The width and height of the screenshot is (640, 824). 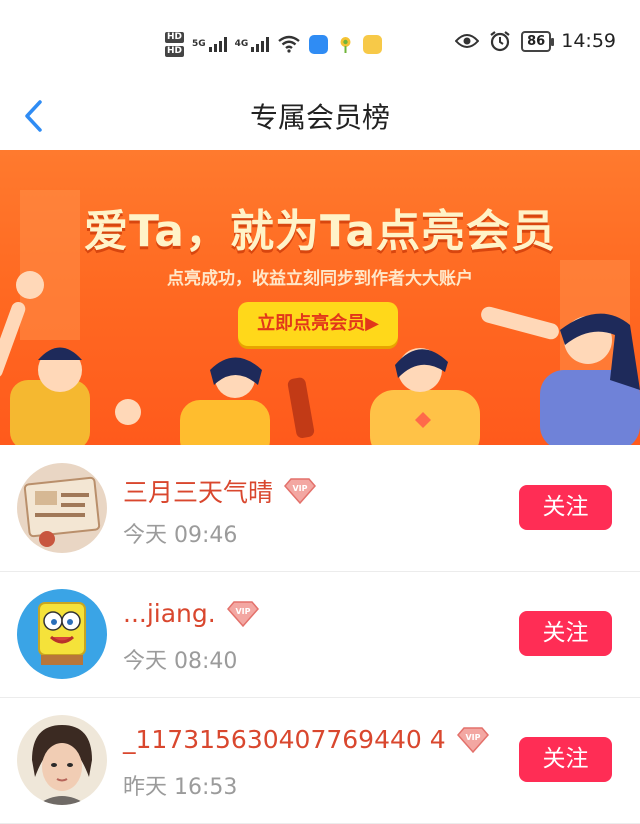 What do you see at coordinates (373, 44) in the screenshot?
I see `gift-app-icon` at bounding box center [373, 44].